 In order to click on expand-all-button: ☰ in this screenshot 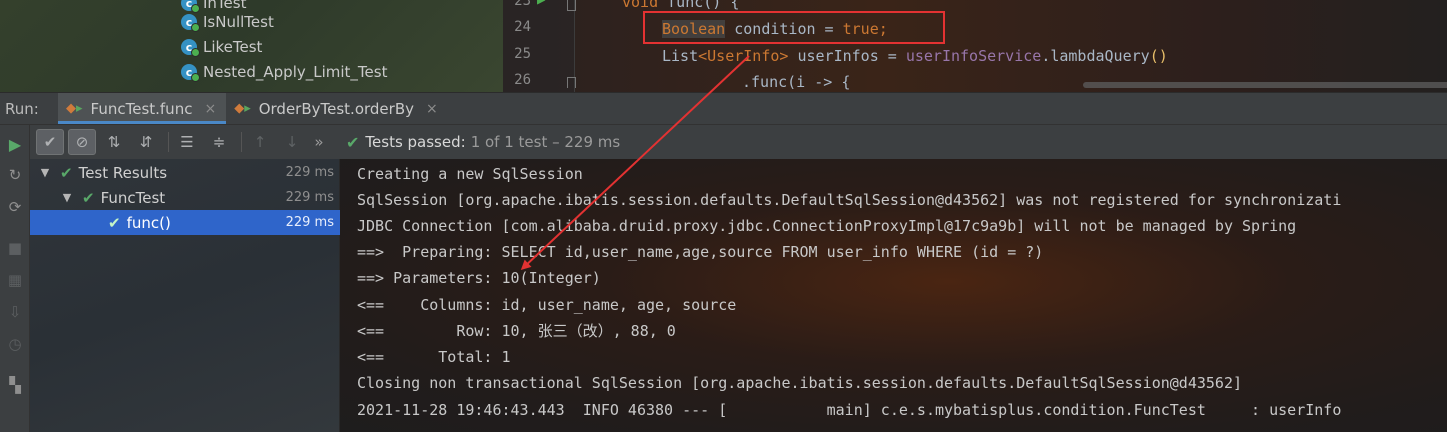, I will do `click(187, 142)`.